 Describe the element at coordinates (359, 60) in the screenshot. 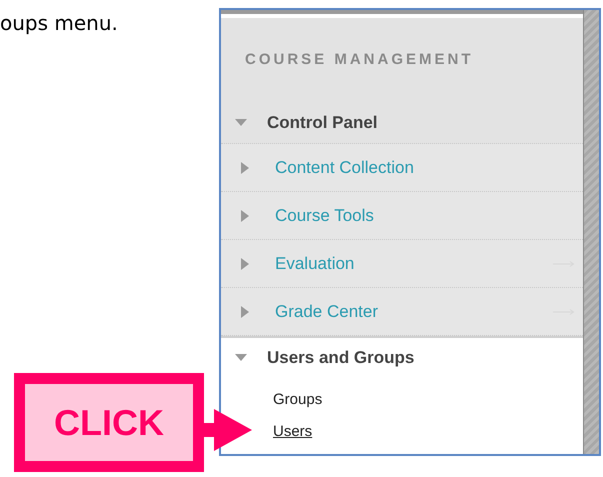

I see `panel-heading: COURSE MANAGEMENT` at that location.